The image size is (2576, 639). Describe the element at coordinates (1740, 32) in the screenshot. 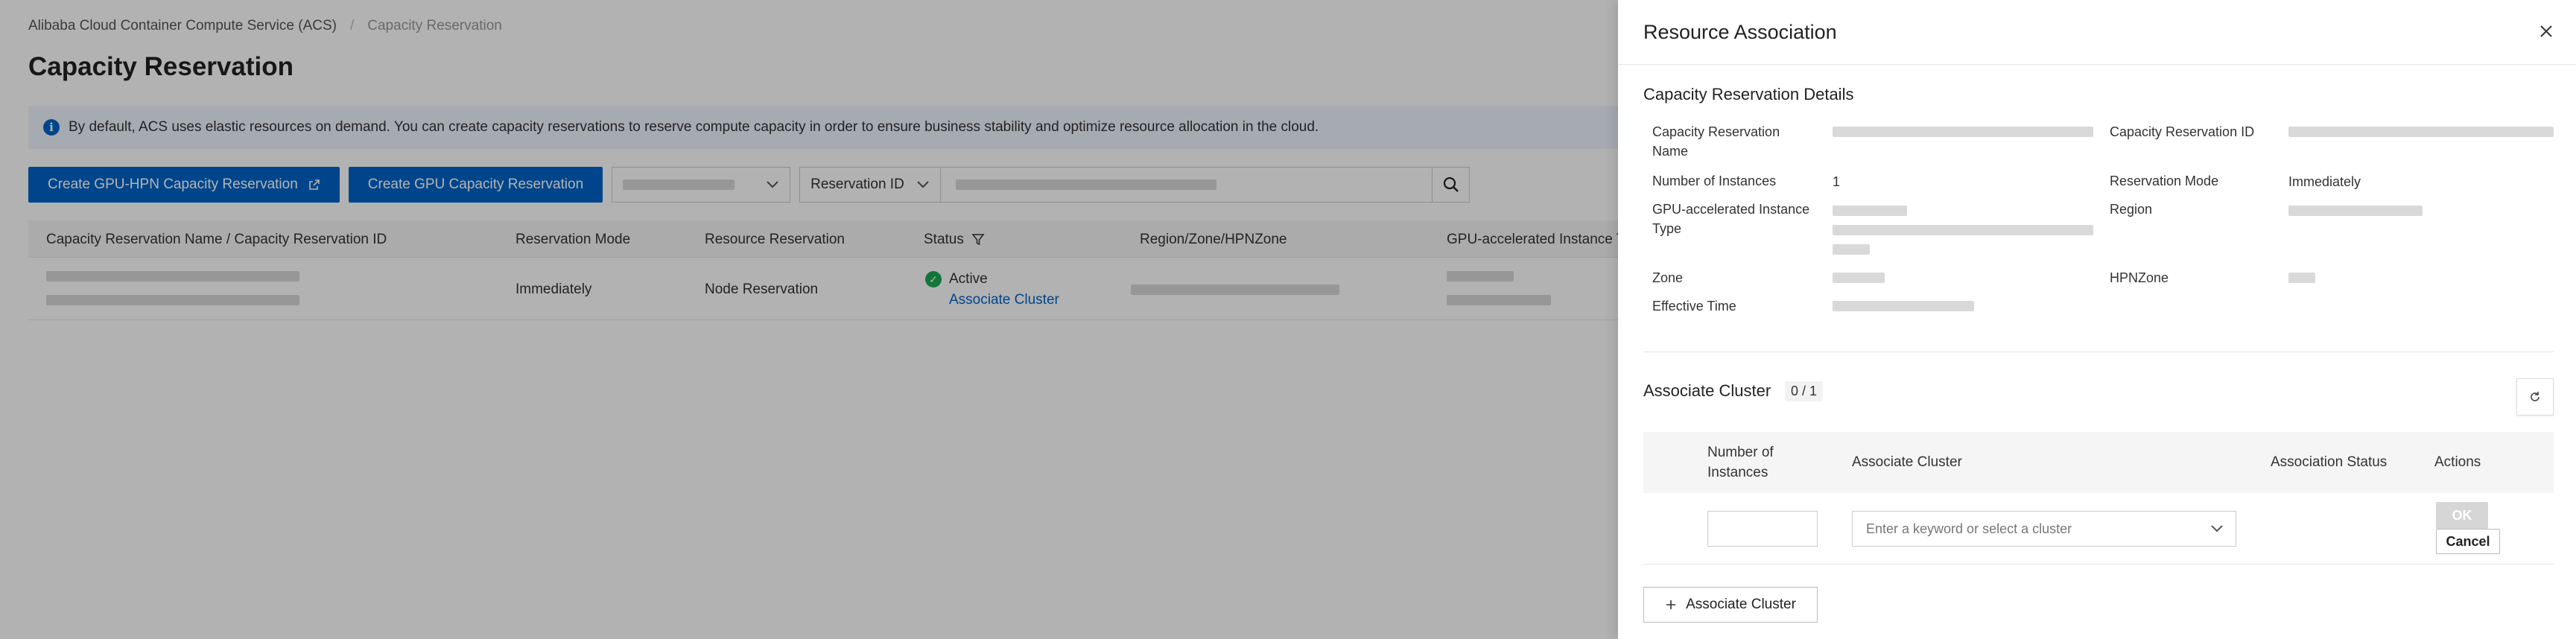

I see `drawer-title: Resource Association` at that location.